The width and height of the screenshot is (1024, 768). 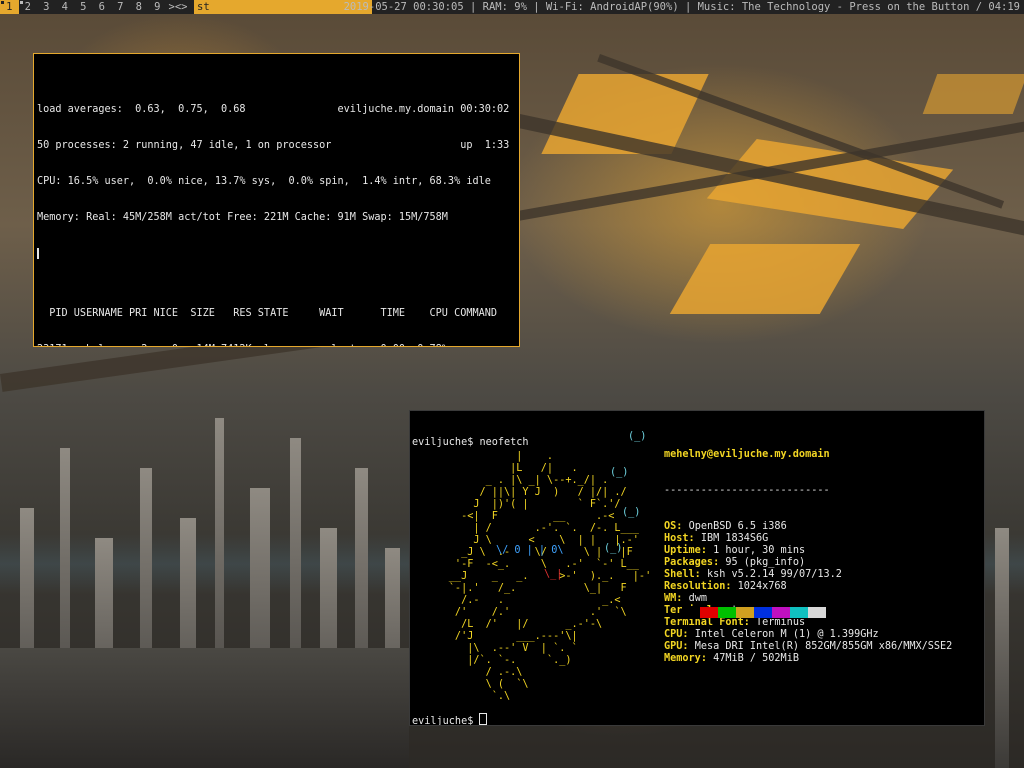 I want to click on info-key: Terminal Font, so click(x=704, y=622).